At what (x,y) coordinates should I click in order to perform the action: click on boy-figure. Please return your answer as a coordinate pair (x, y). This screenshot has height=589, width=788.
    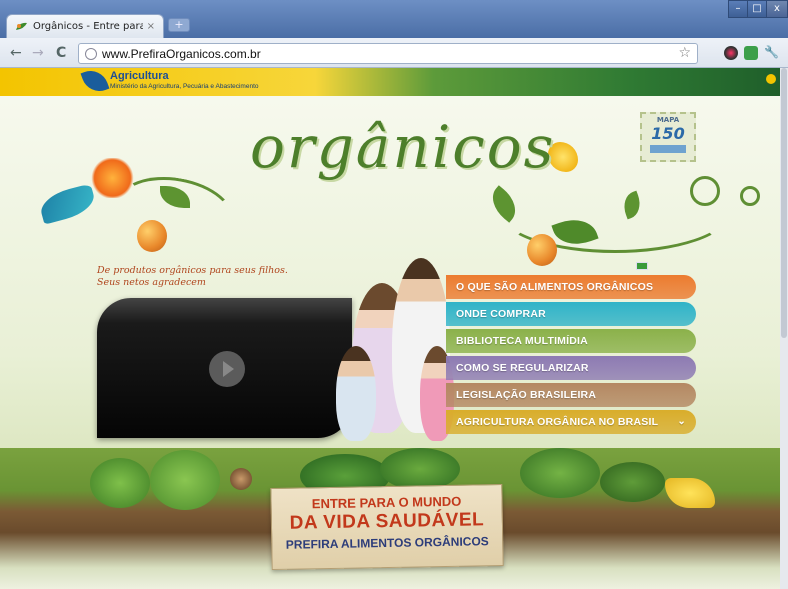
    Looking at the image, I should click on (356, 393).